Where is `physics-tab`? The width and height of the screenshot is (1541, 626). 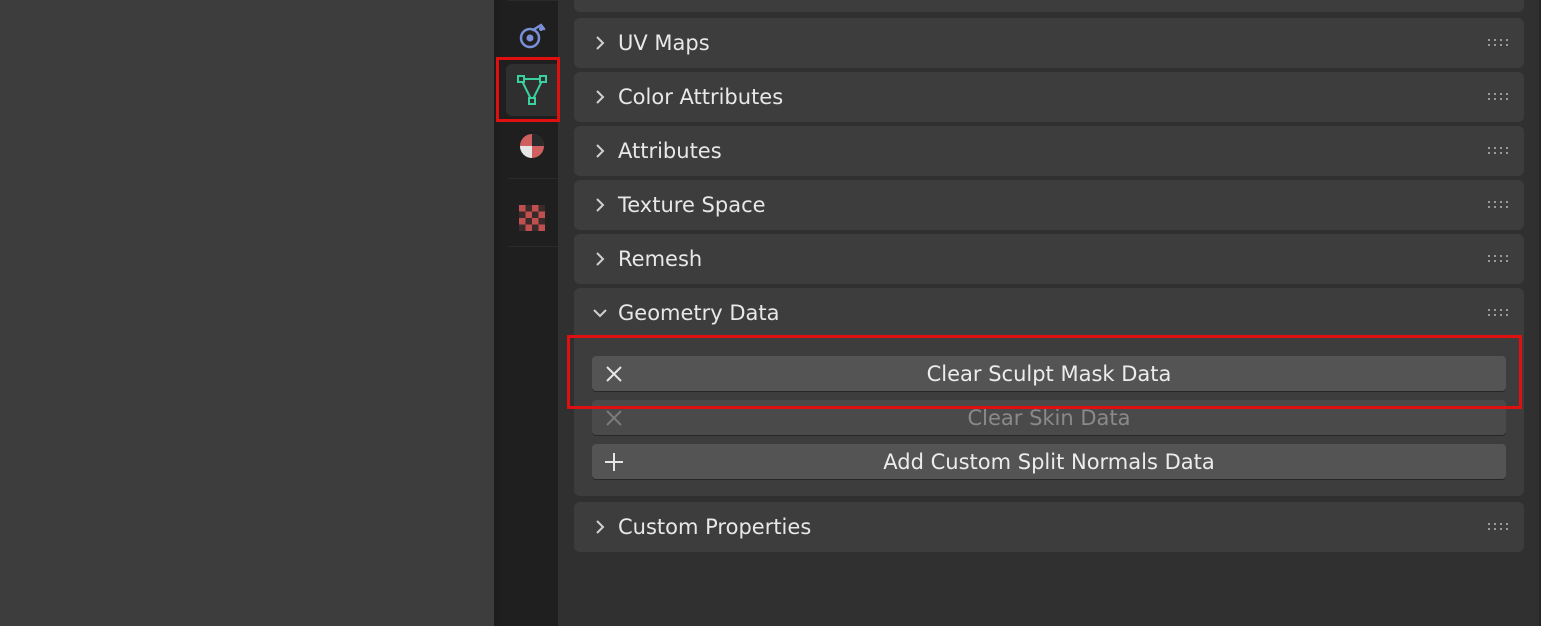
physics-tab is located at coordinates (532, 36).